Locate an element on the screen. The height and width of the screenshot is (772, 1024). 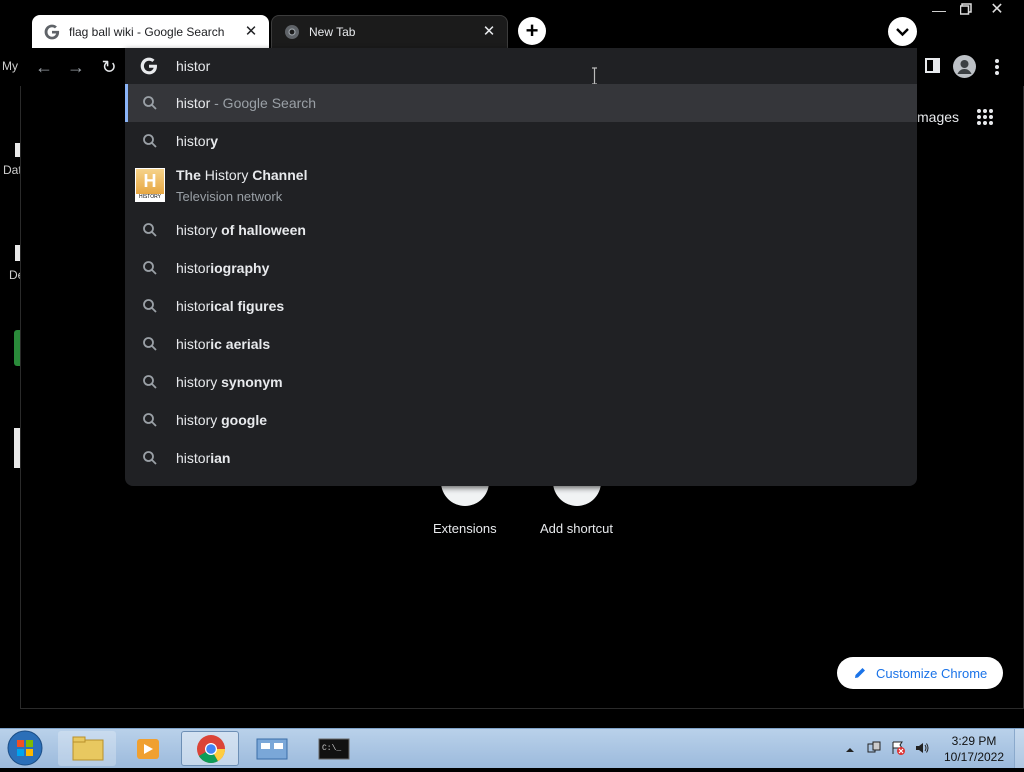
apps-grid-icon is located at coordinates (985, 117).